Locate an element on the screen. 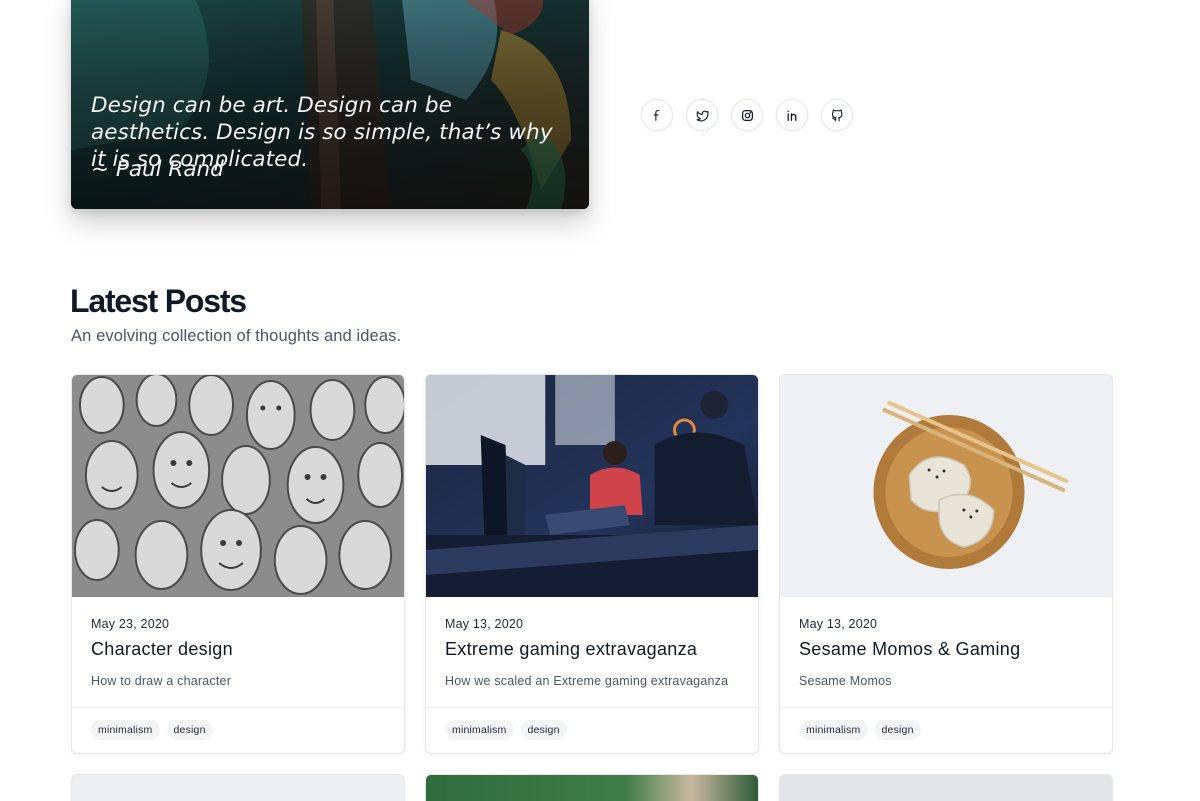  instagram-link is located at coordinates (747, 115).